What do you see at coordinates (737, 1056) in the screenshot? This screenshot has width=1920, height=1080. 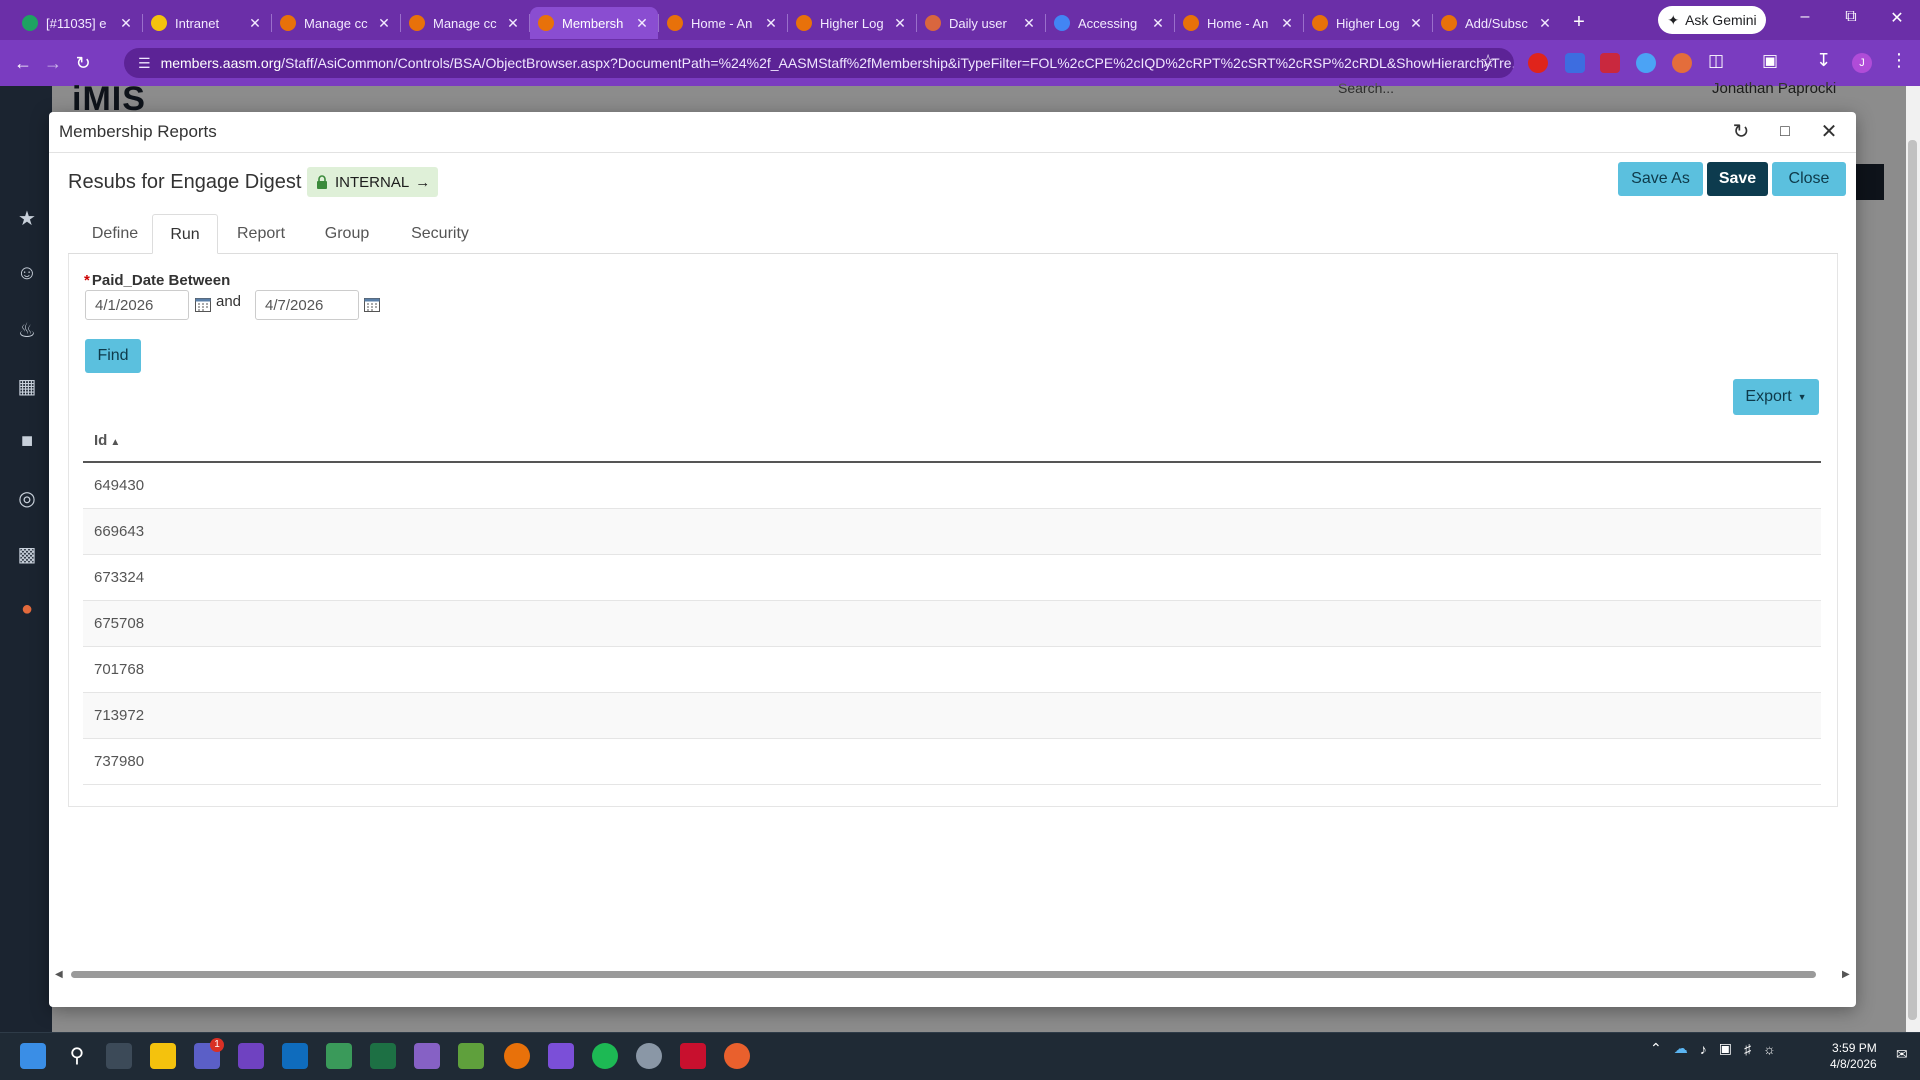 I see `pen-app-icon` at bounding box center [737, 1056].